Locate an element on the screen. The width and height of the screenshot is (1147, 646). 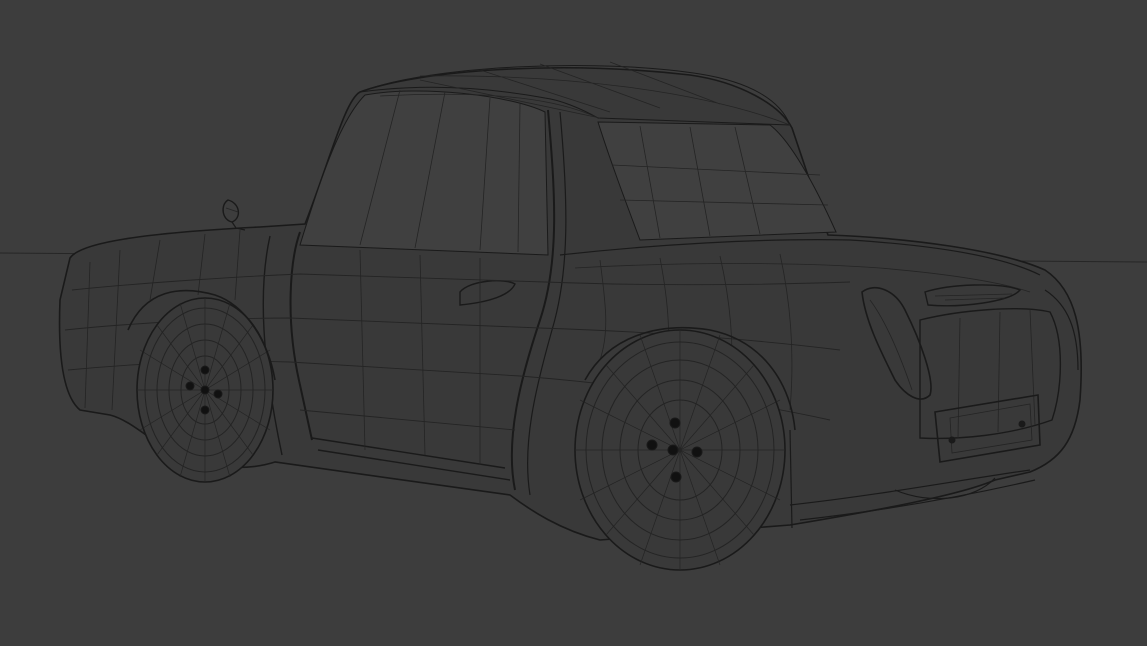
front-wheel is located at coordinates (680, 450).